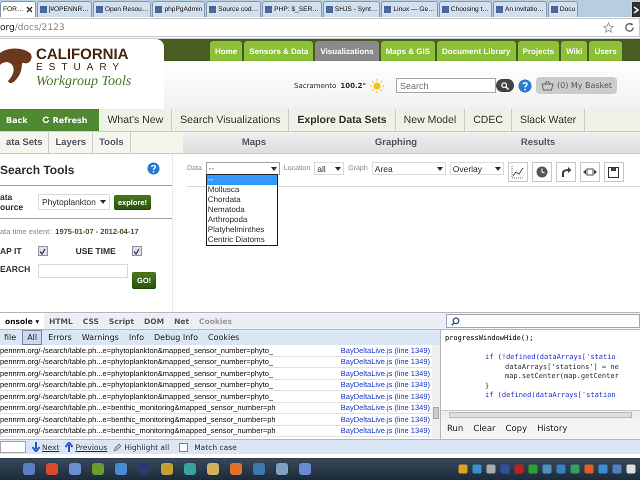  What do you see at coordinates (241, 240) in the screenshot?
I see `dropdown-option: Centric Diatoms` at bounding box center [241, 240].